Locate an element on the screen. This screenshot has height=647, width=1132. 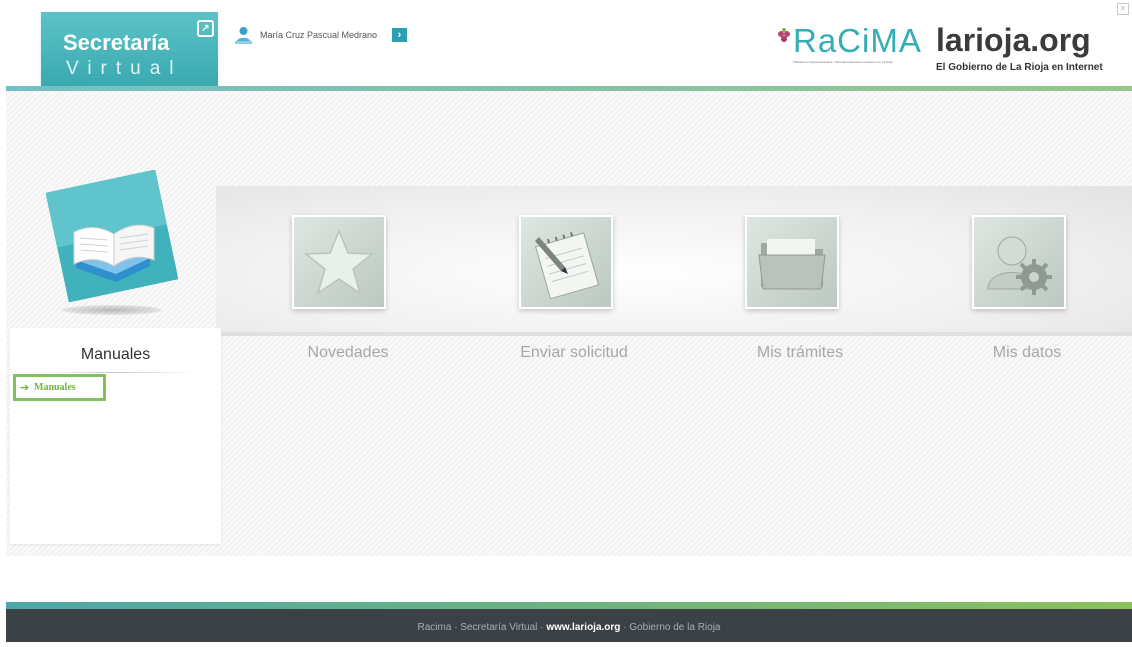
star-icon is located at coordinates (339, 262).